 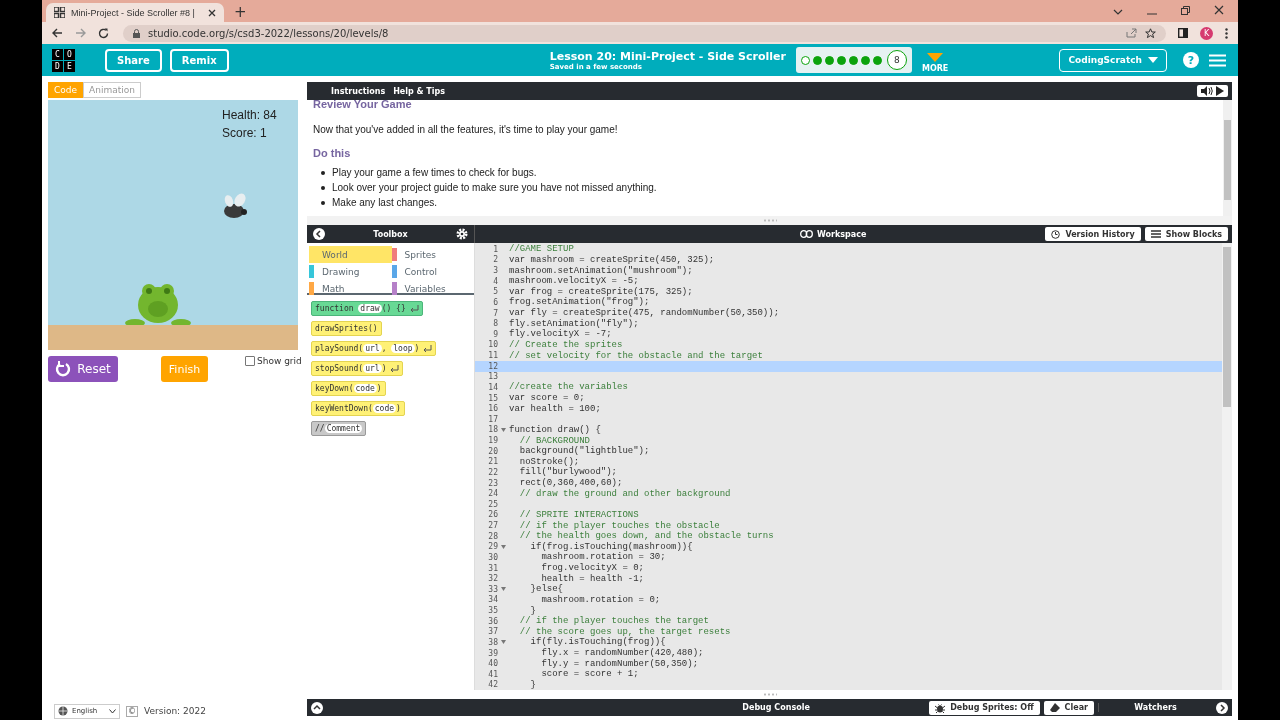 I want to click on category-item: Sprites, so click(x=432, y=254).